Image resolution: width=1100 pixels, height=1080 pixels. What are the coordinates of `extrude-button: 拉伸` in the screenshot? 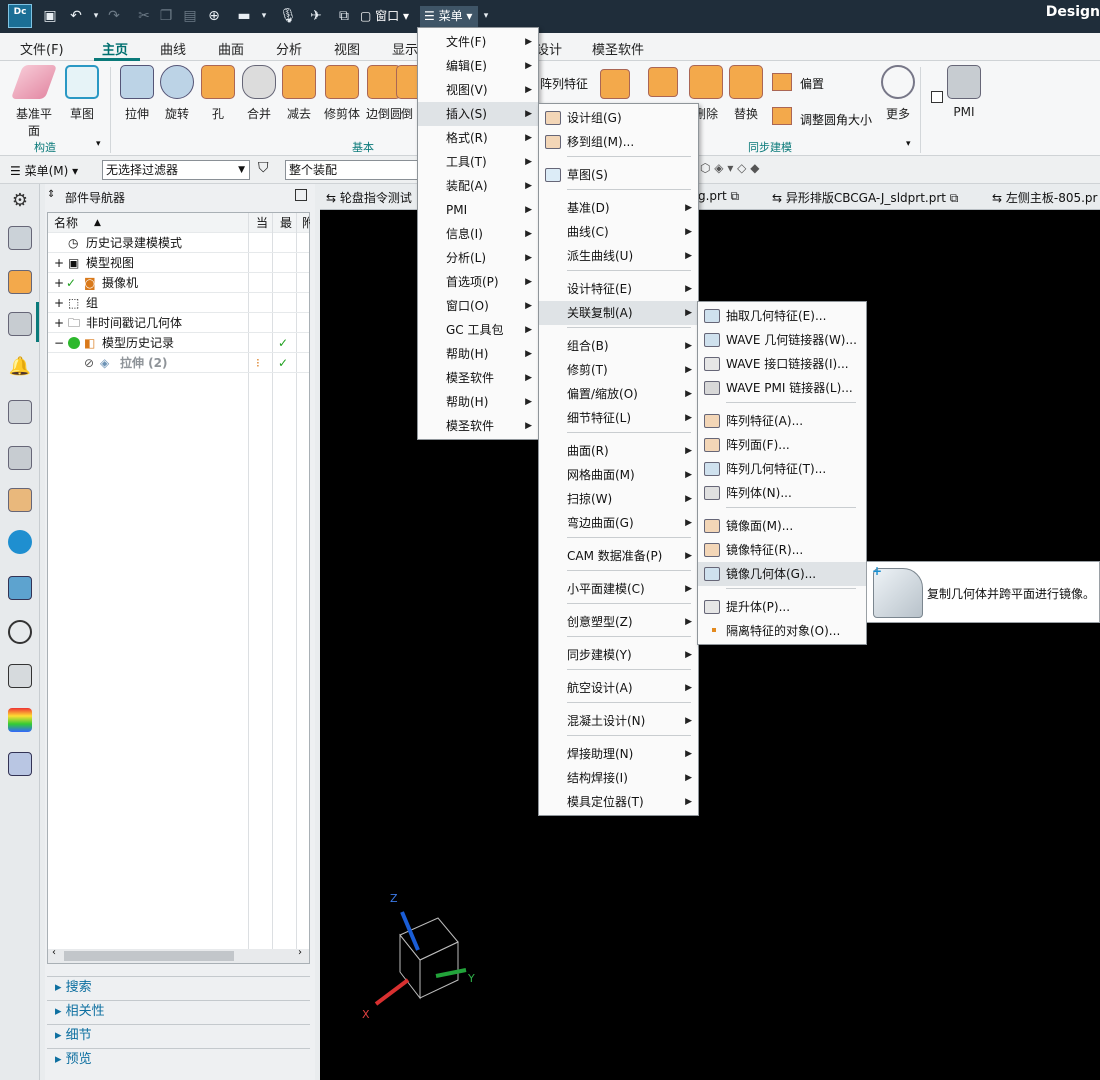 It's located at (137, 93).